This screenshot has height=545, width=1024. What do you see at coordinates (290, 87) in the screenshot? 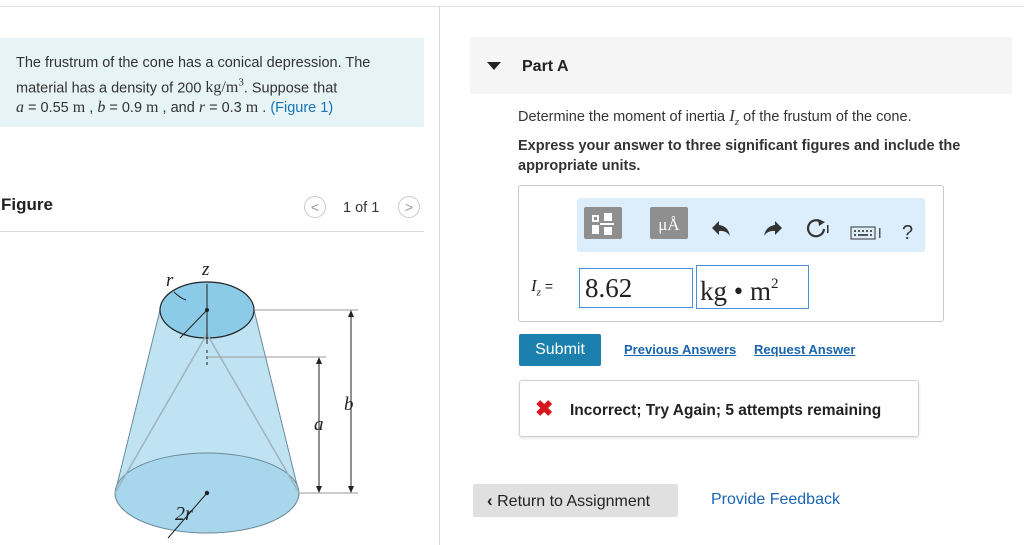
I see `problem-text: . Suppose that` at bounding box center [290, 87].